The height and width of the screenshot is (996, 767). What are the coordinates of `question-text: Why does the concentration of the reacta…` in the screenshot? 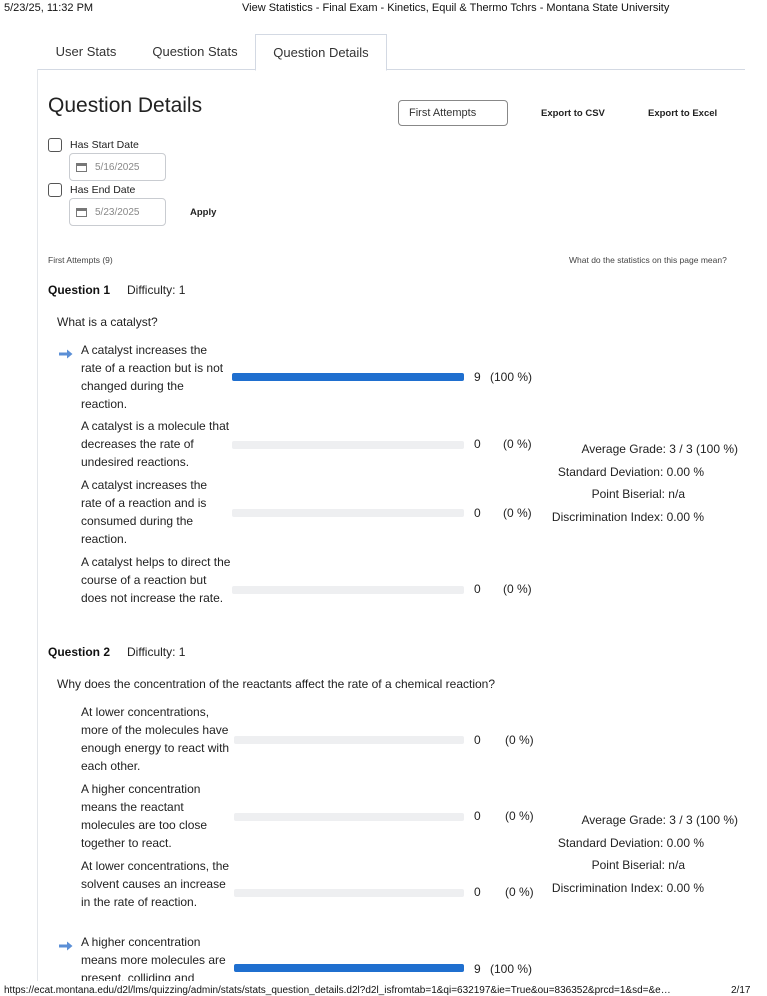 It's located at (276, 684).